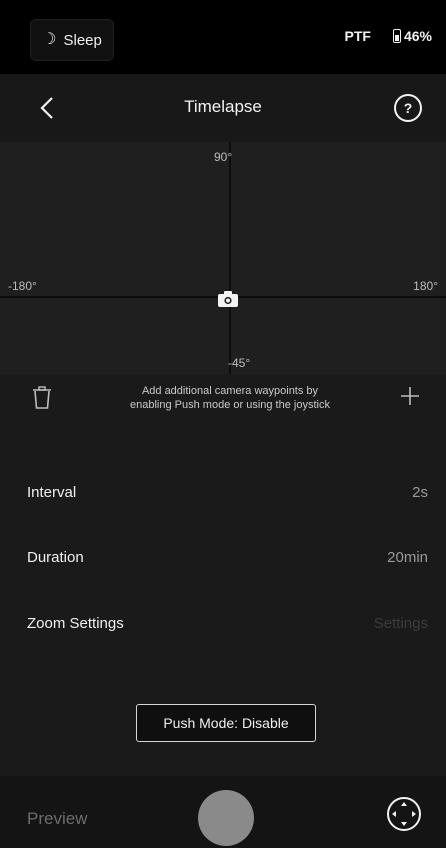  I want to click on joystick-button, so click(404, 814).